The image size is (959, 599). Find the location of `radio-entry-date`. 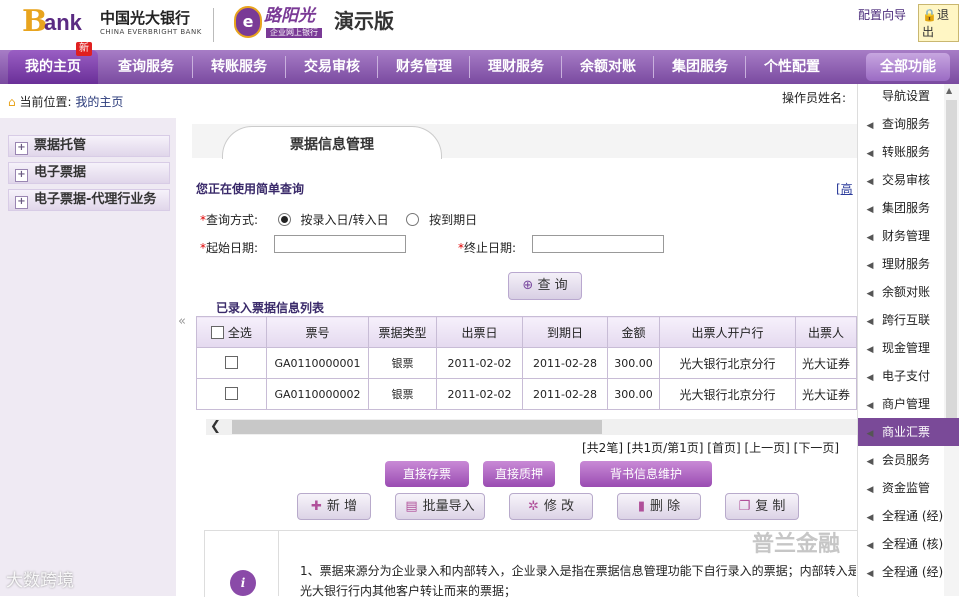

radio-entry-date is located at coordinates (284, 219).